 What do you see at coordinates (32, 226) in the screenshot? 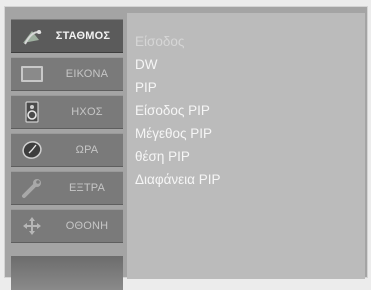
I see `move-arrows-icon` at bounding box center [32, 226].